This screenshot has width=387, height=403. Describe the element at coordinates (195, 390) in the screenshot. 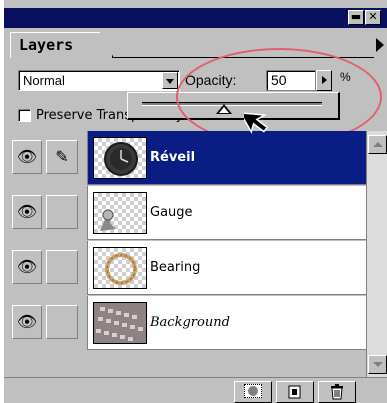

I see `palette-footer` at that location.